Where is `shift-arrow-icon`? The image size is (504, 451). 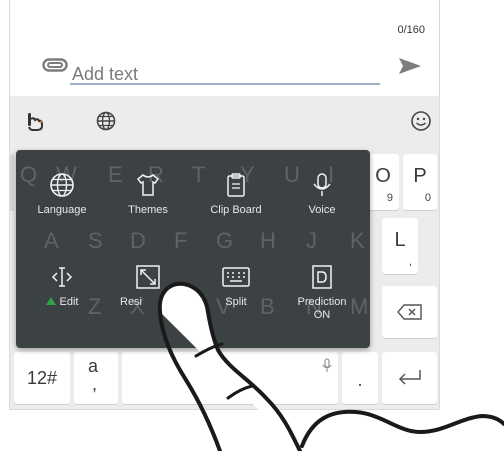
shift-arrow-icon is located at coordinates (50, 301).